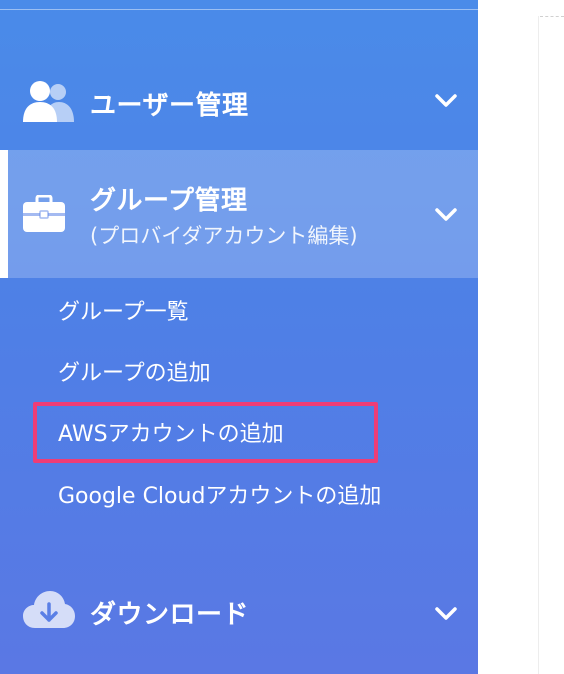 The height and width of the screenshot is (674, 564). I want to click on submenu-item-group-list: グループ一覧, so click(123, 310).